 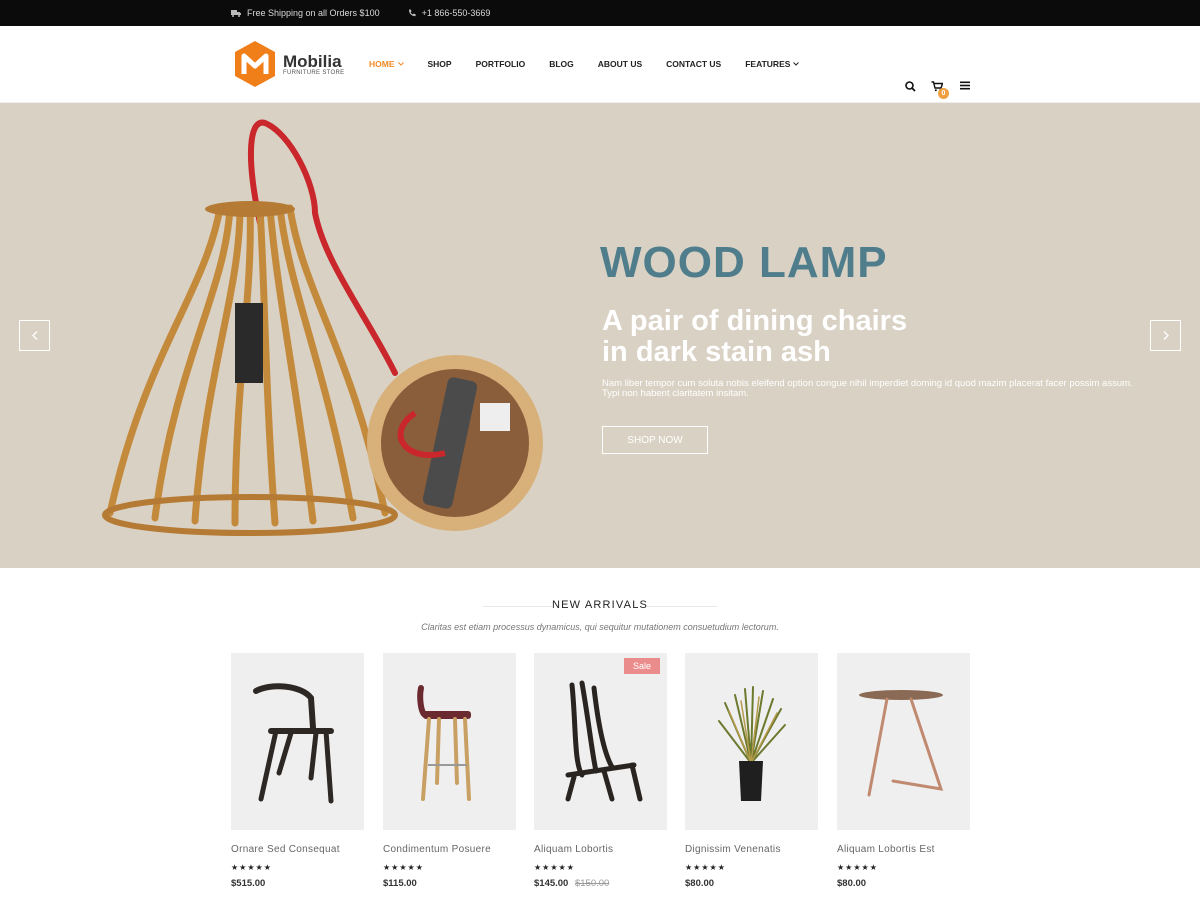 What do you see at coordinates (592, 883) in the screenshot?
I see `old-price: $150.00` at bounding box center [592, 883].